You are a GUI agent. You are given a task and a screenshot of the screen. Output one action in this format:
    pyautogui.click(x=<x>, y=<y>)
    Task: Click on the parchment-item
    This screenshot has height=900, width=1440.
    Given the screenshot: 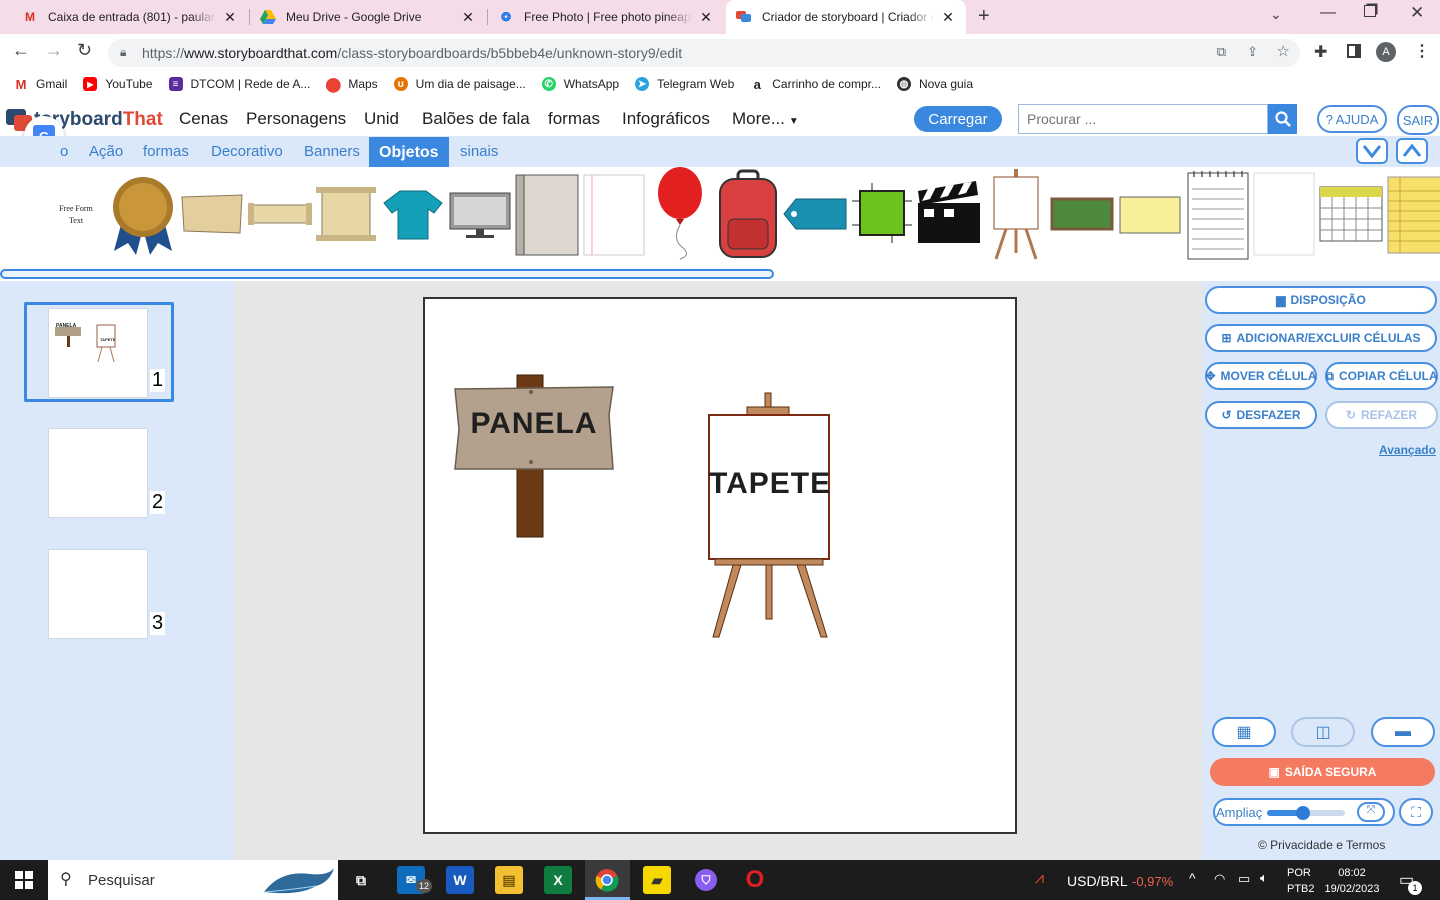 What is the action you would take?
    pyautogui.click(x=212, y=214)
    